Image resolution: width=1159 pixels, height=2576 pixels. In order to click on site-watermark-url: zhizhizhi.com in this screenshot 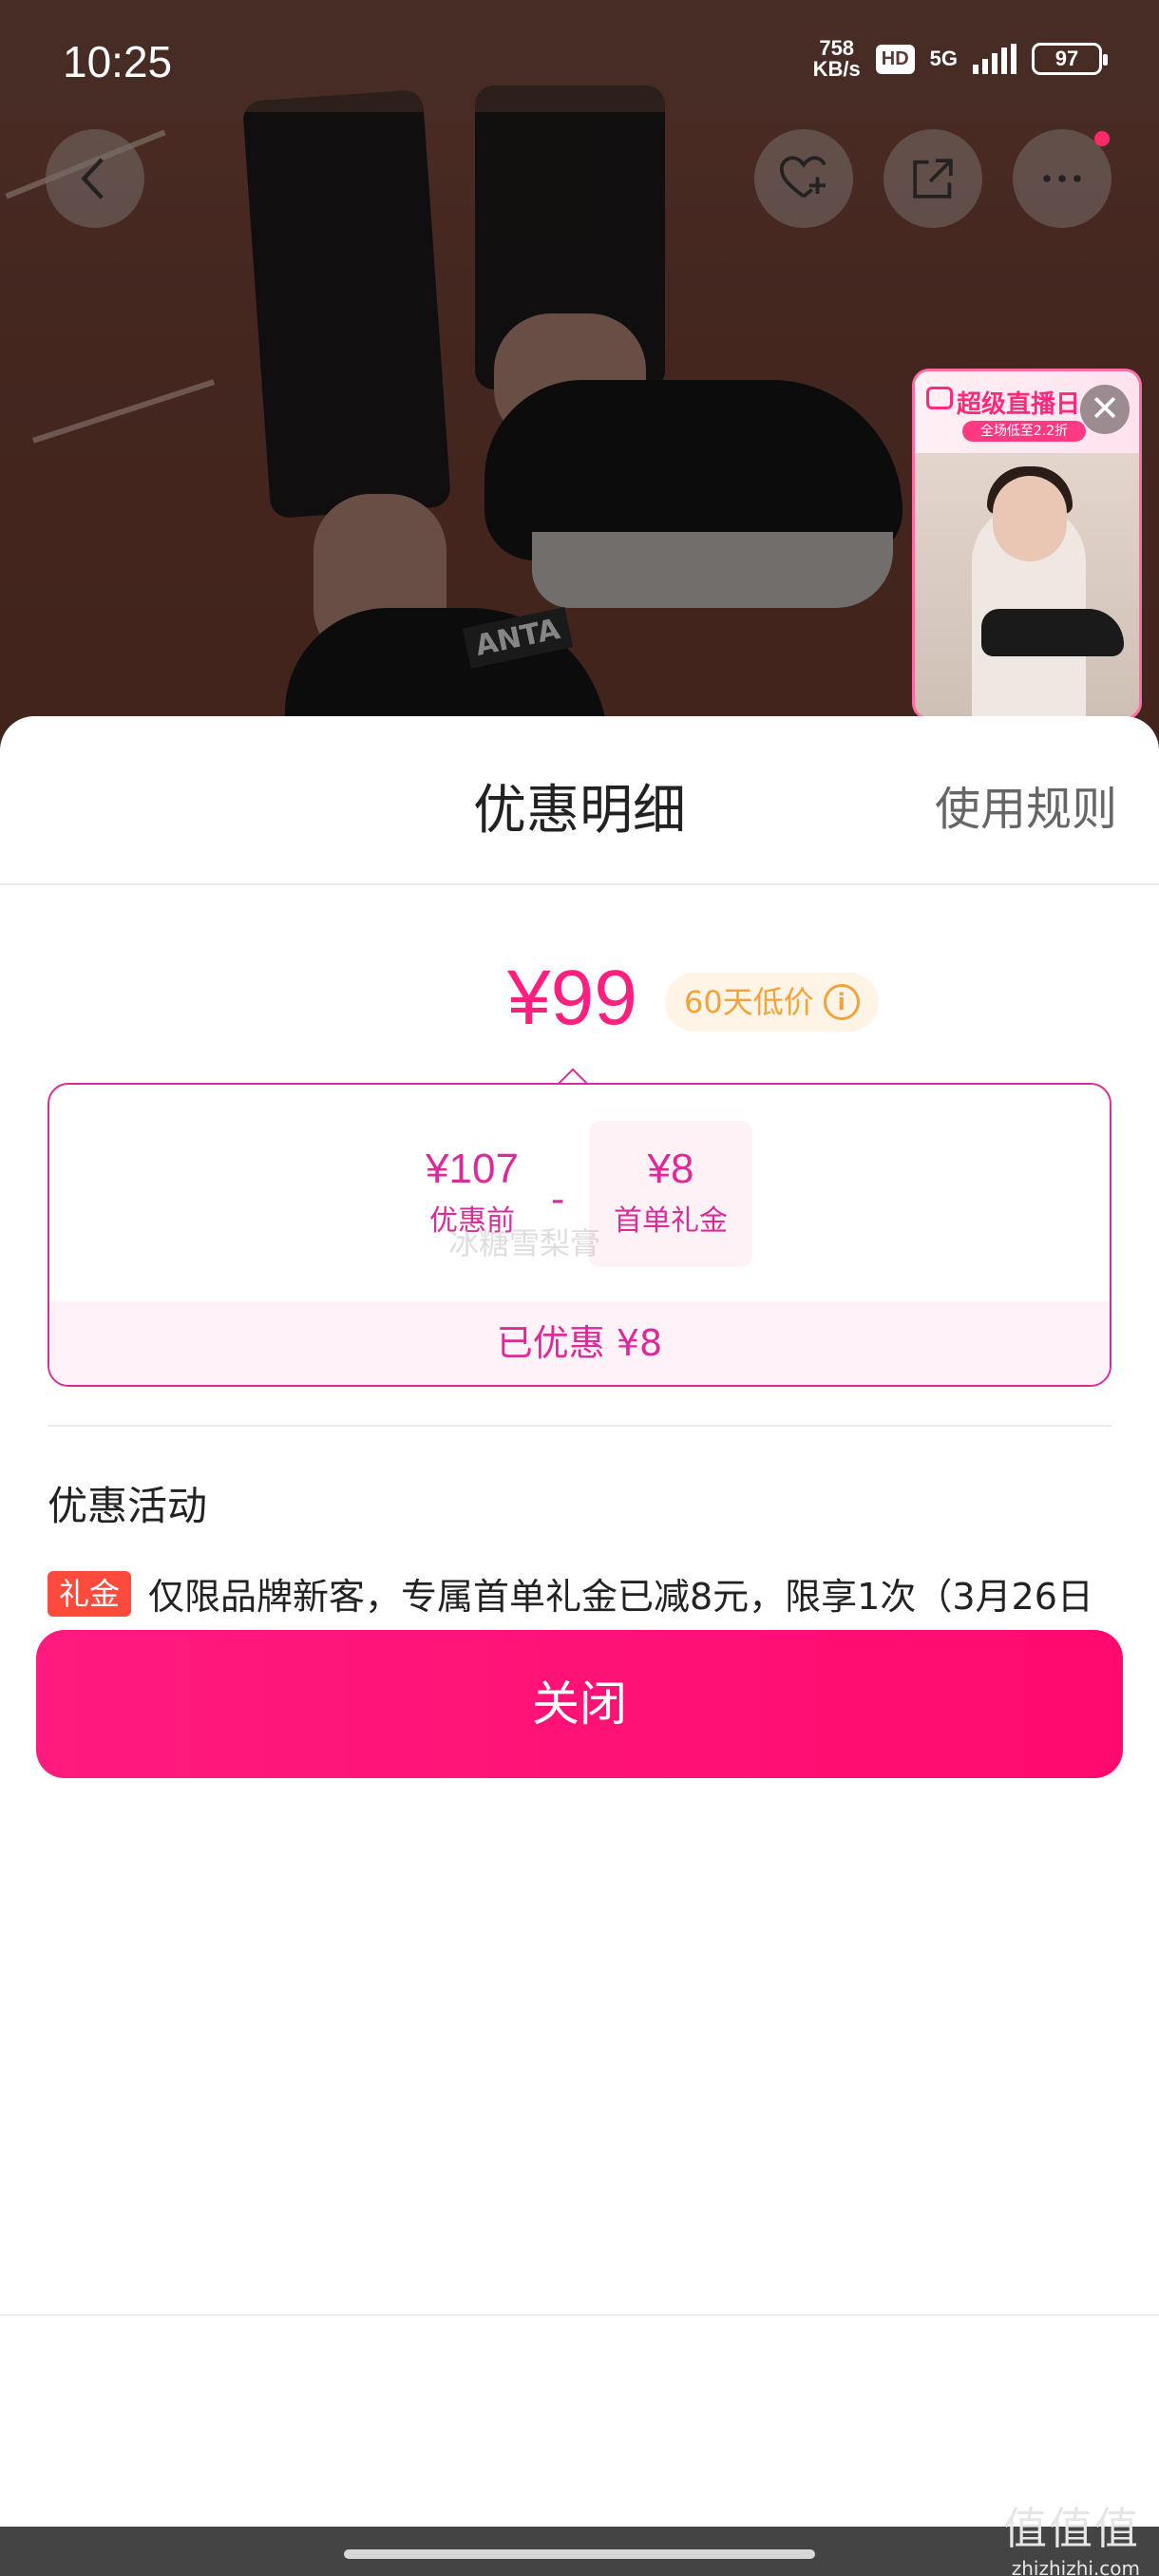, I will do `click(1075, 2566)`.